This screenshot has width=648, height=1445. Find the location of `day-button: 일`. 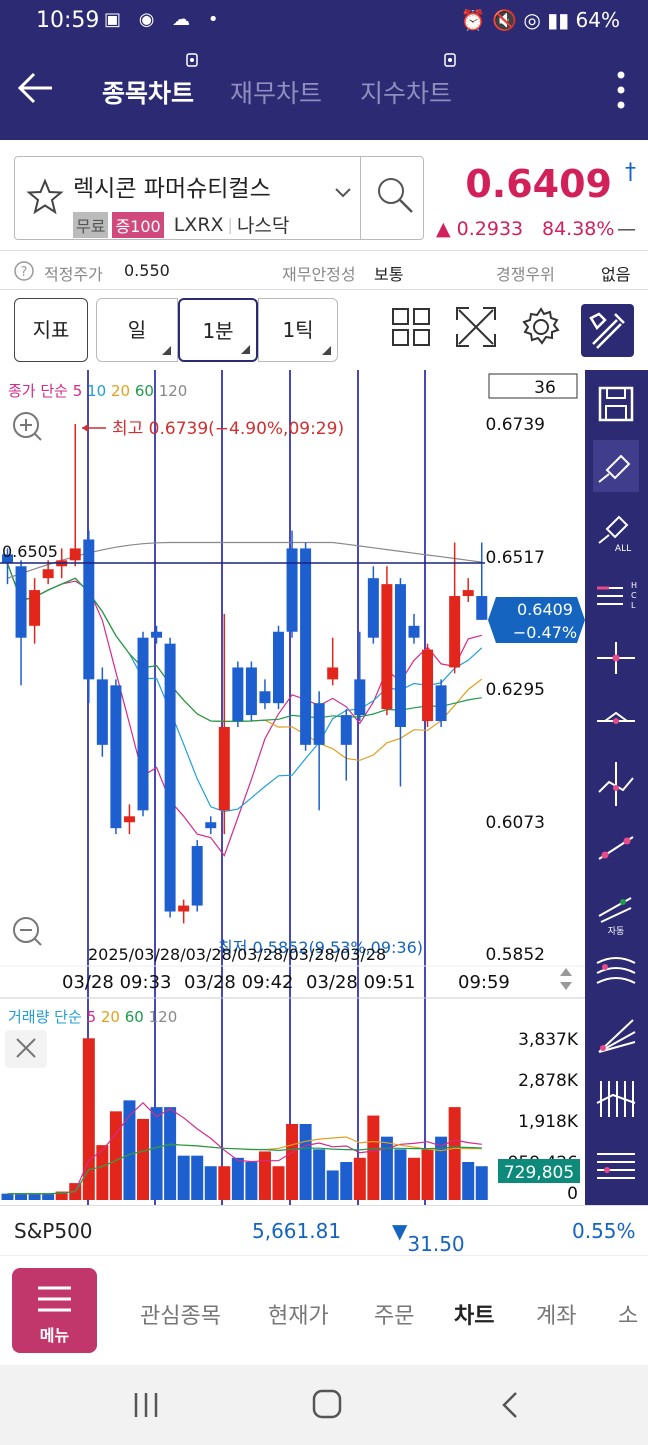

day-button: 일 is located at coordinates (137, 330).